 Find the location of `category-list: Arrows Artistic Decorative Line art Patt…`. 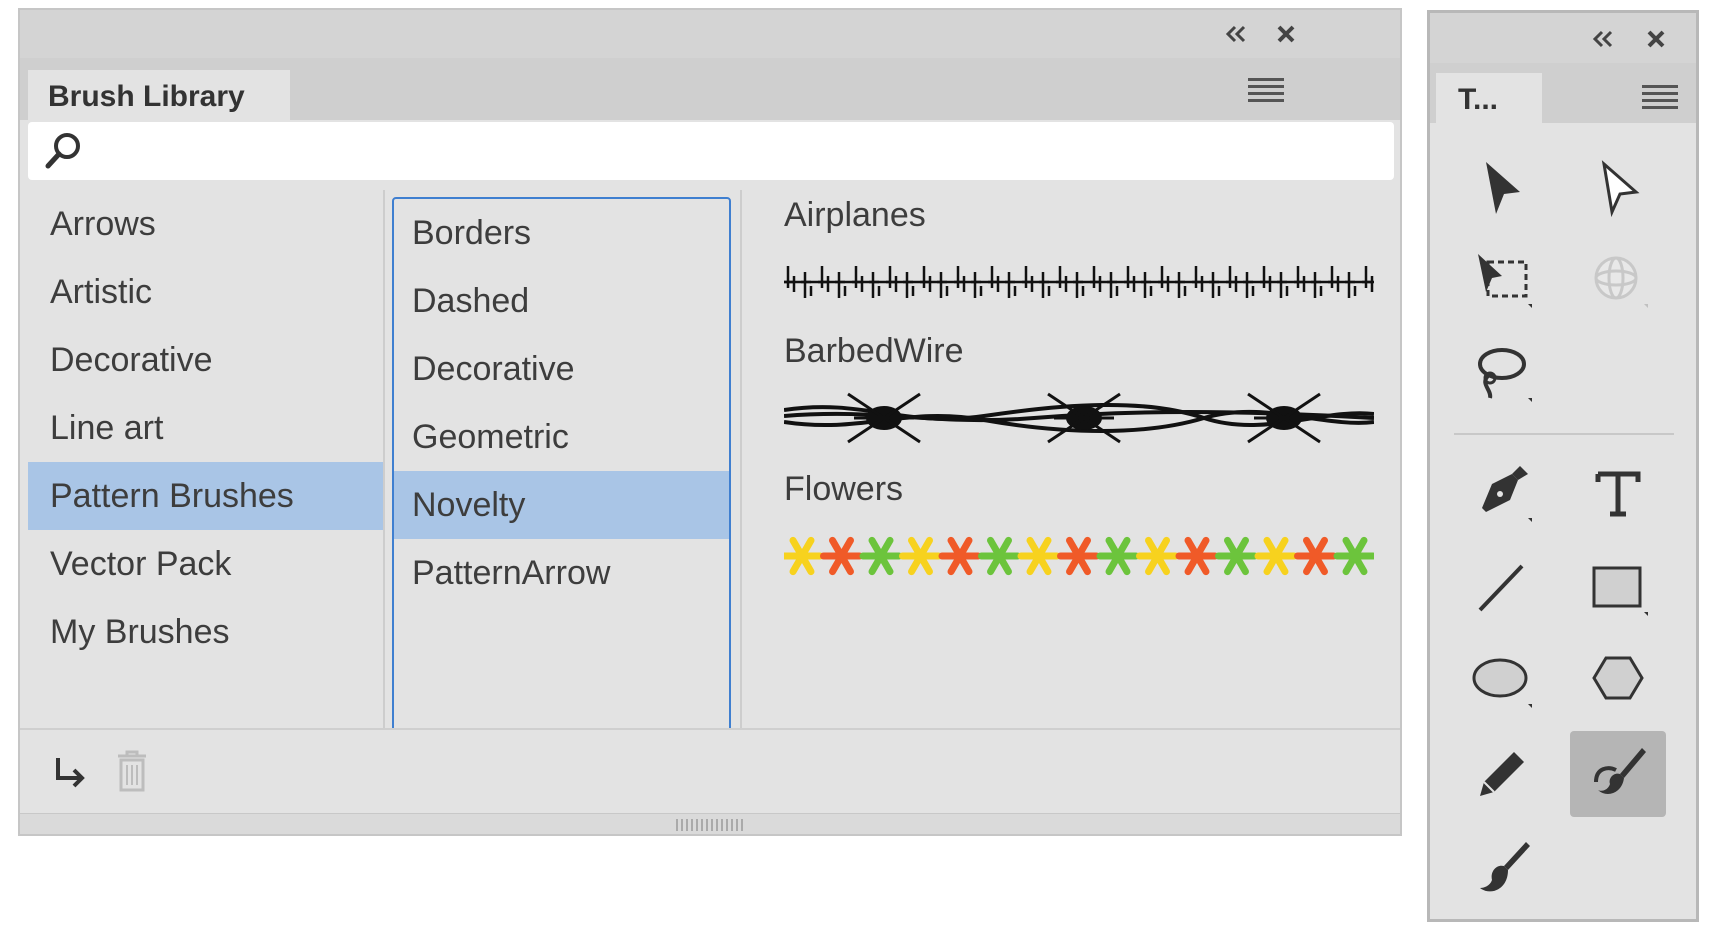

category-list: Arrows Artistic Decorative Line art Patt… is located at coordinates (205, 460).